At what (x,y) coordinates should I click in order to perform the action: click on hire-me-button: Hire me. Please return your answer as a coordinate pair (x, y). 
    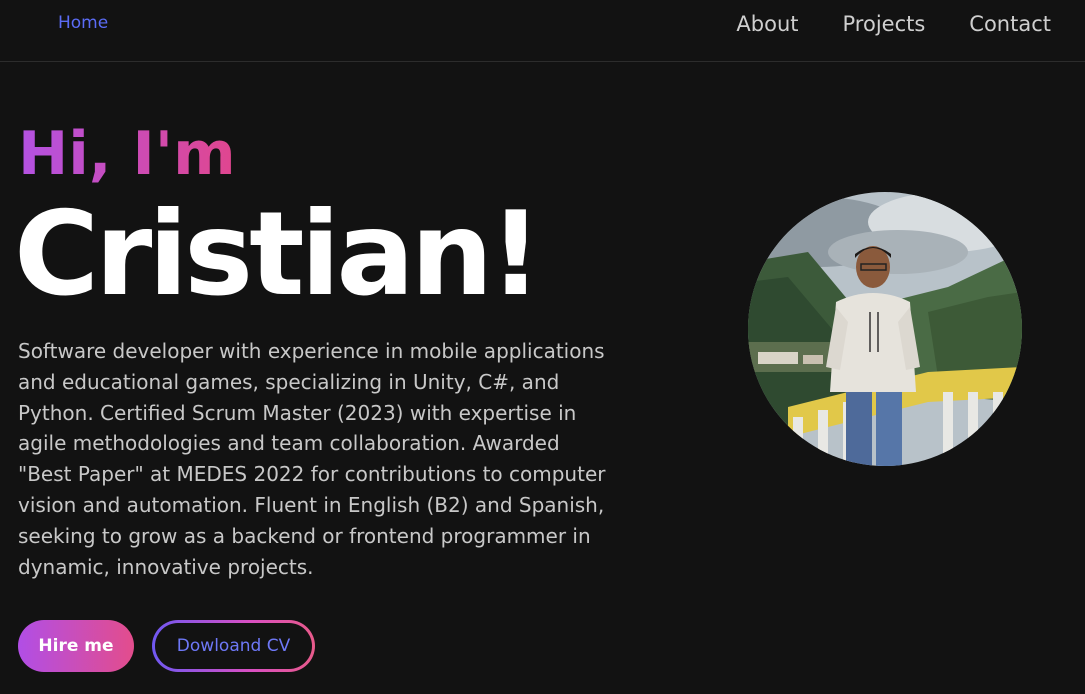
    Looking at the image, I should click on (76, 646).